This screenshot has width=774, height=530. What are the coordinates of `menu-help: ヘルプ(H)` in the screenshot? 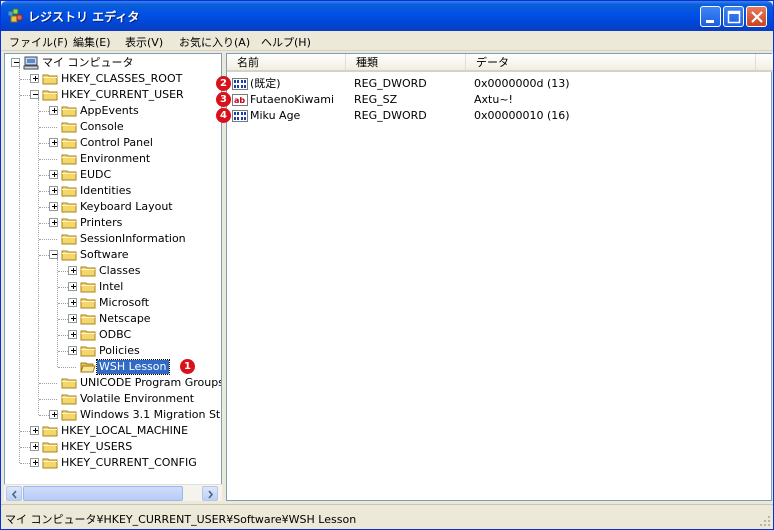 It's located at (286, 42).